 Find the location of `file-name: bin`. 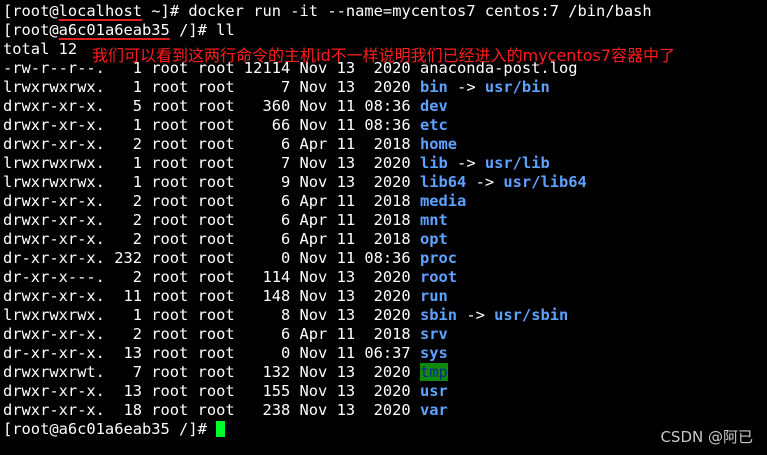

file-name: bin is located at coordinates (433, 87).